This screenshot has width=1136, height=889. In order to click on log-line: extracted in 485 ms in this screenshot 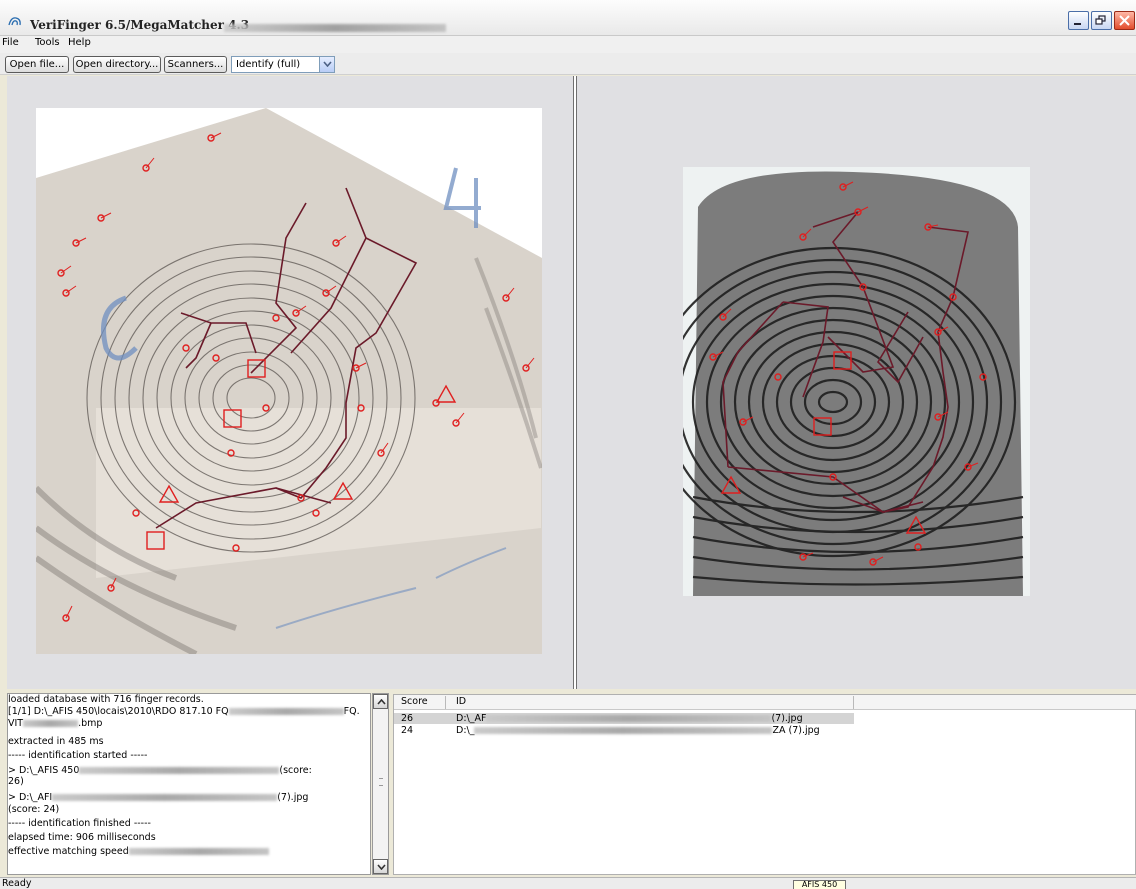, I will do `click(56, 741)`.